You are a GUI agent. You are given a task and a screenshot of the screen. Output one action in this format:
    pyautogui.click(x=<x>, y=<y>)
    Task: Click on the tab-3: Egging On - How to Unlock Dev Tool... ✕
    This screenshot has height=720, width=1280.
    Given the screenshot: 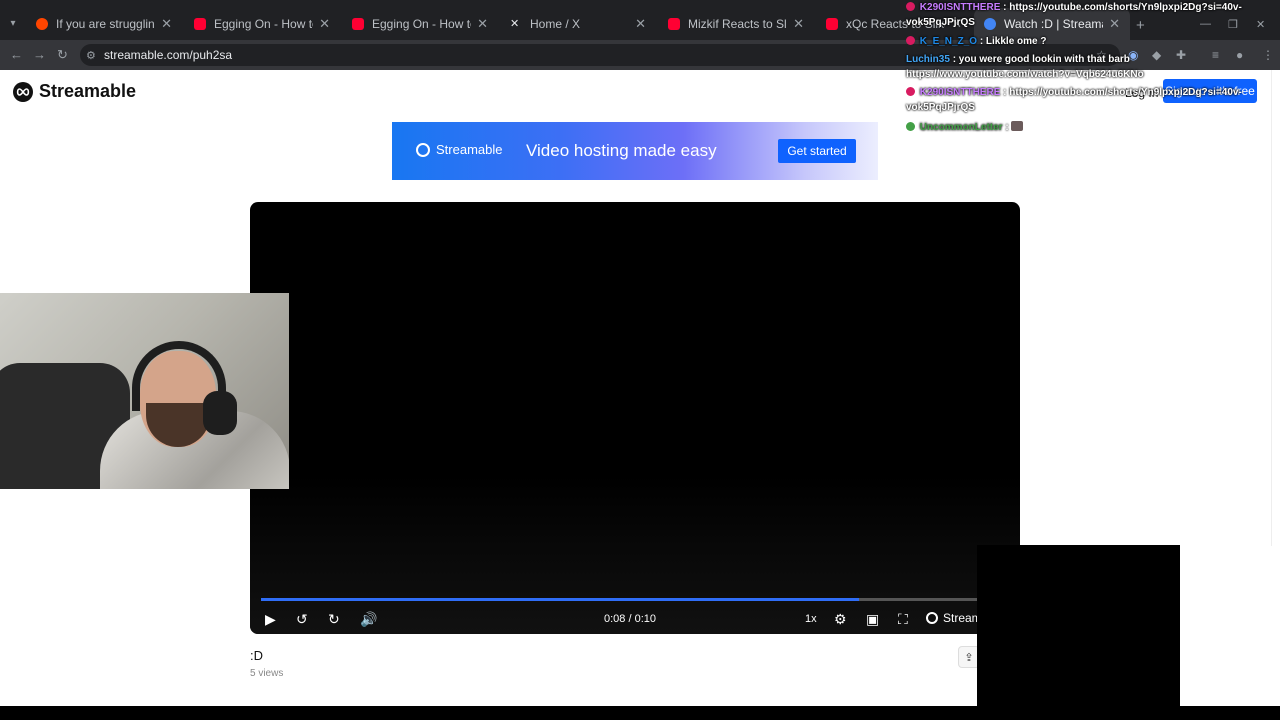 What is the action you would take?
    pyautogui.click(x=420, y=24)
    